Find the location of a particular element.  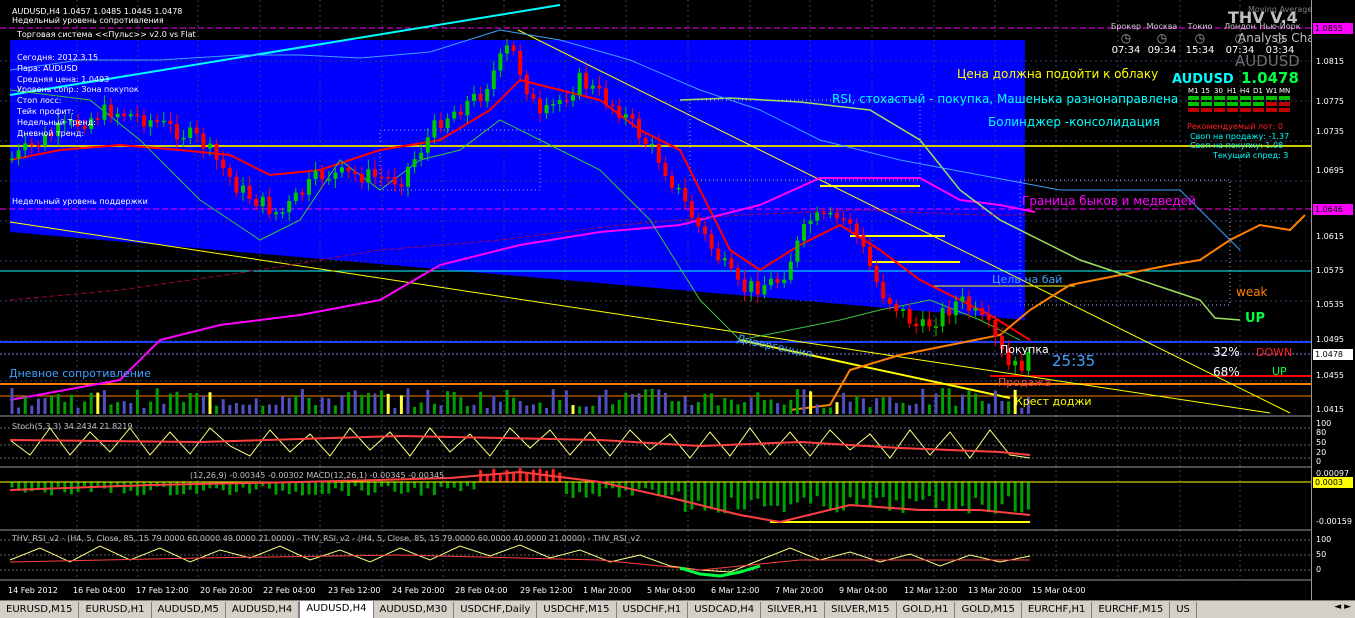

chart-tab: USDCHF,M15 is located at coordinates (577, 610).